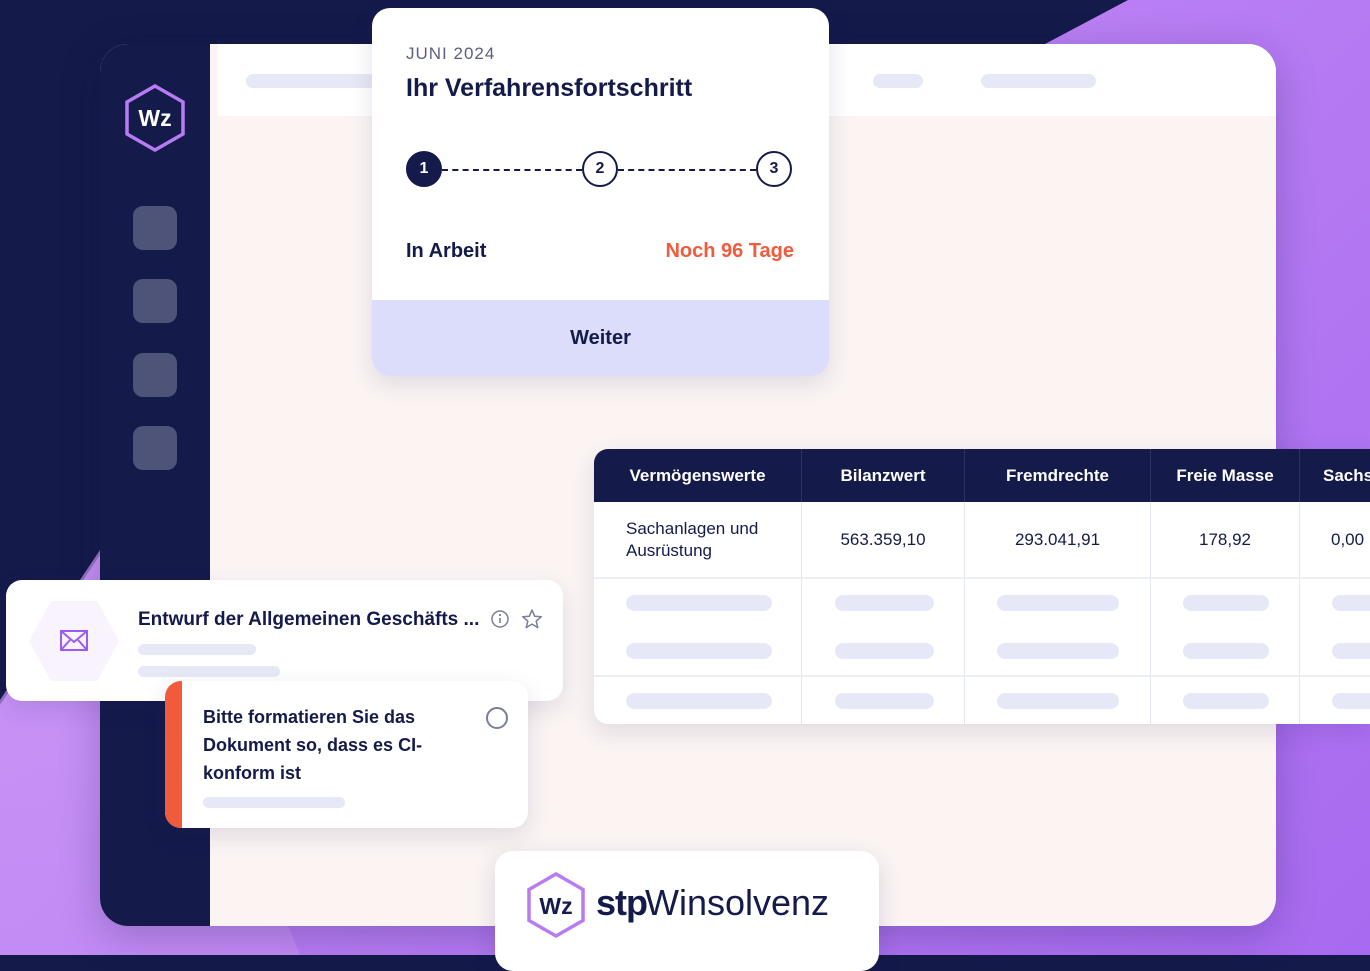 The width and height of the screenshot is (1370, 971). Describe the element at coordinates (669, 550) in the screenshot. I see `asset-line-2: Ausrüstung` at that location.